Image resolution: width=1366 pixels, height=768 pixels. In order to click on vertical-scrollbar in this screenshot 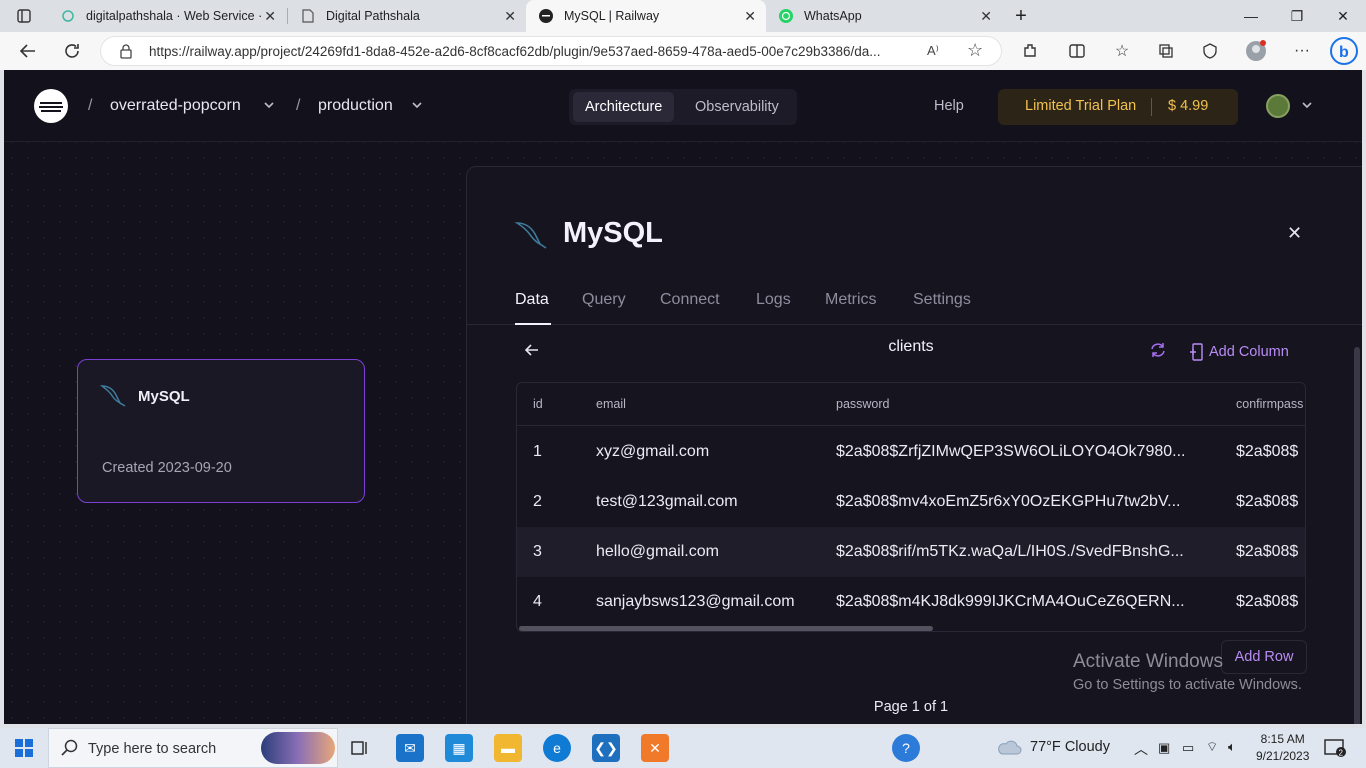, I will do `click(1357, 535)`.